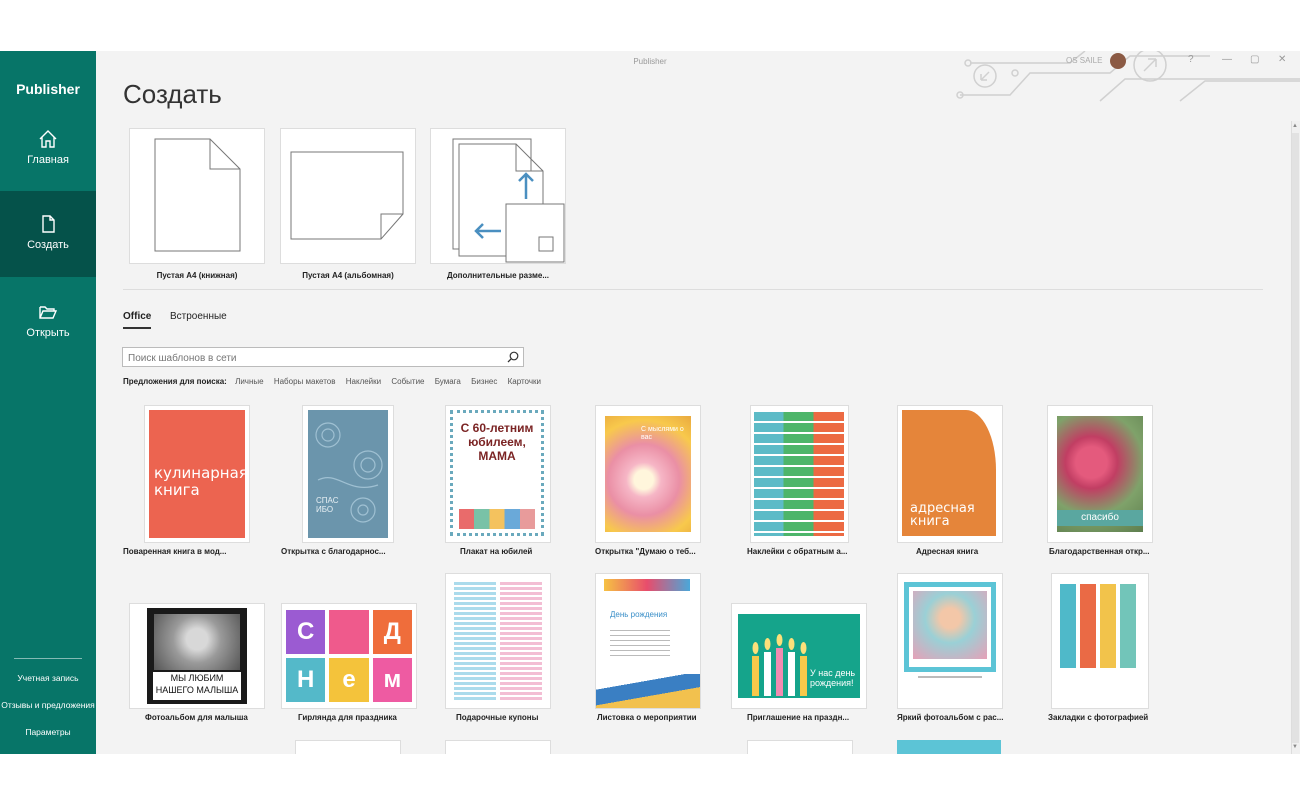  Describe the element at coordinates (392, 680) in the screenshot. I see `garland-flag: м` at that location.